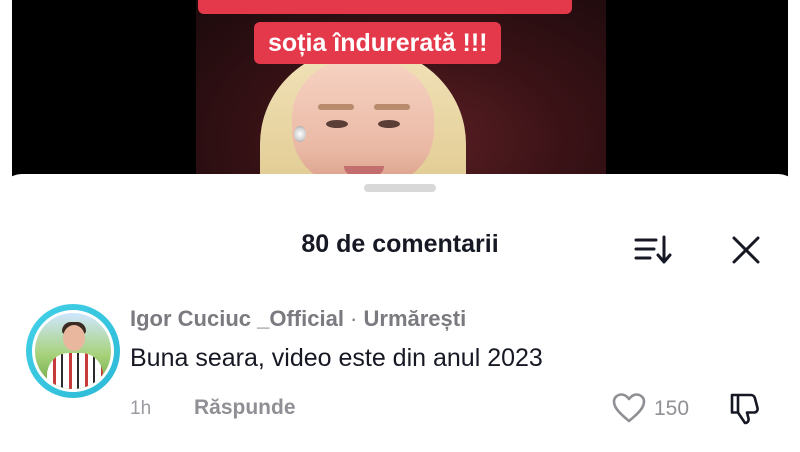  I want to click on heart-icon, so click(629, 408).